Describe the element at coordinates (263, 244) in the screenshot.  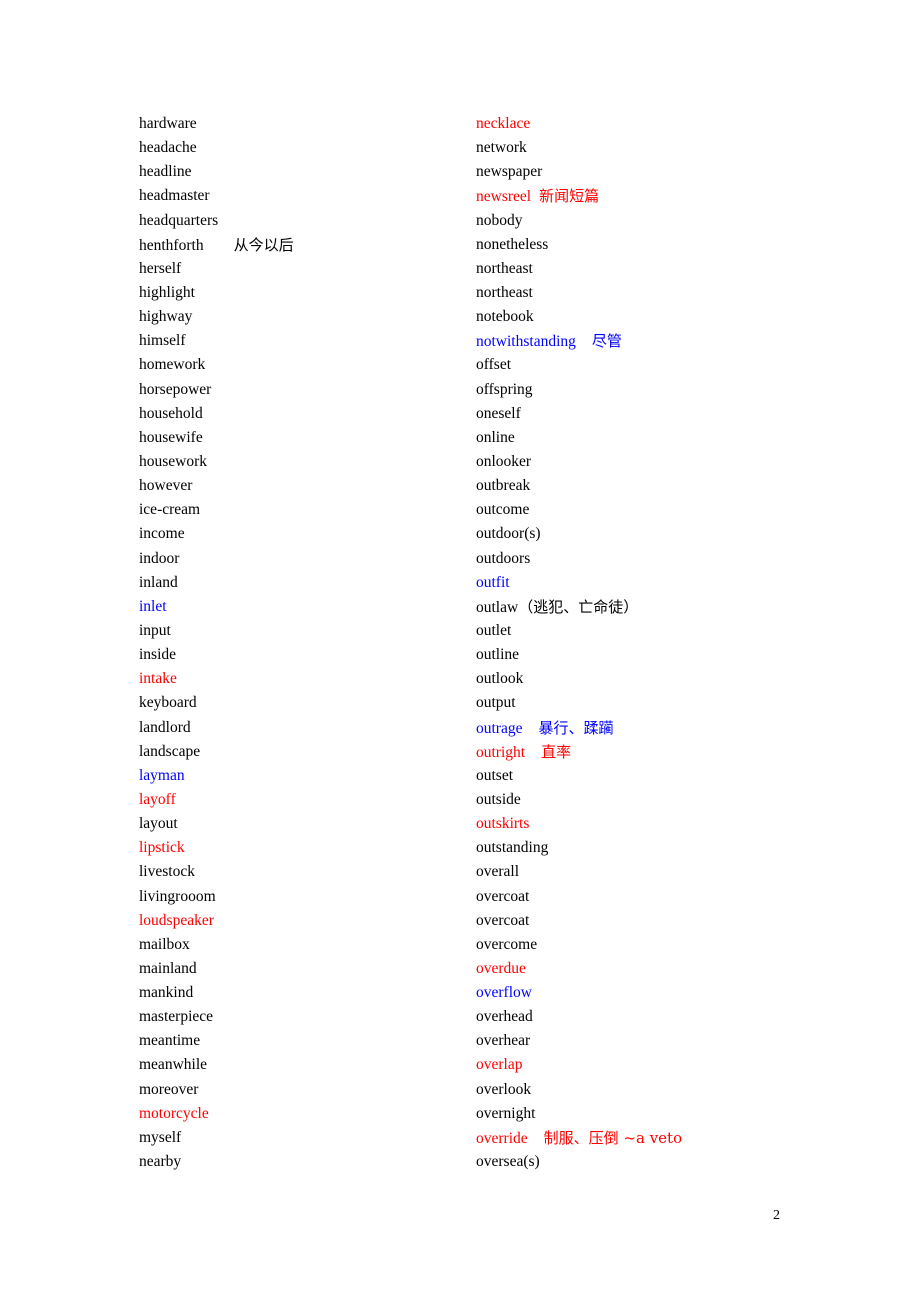
I see `word-translation: 从今以后` at that location.